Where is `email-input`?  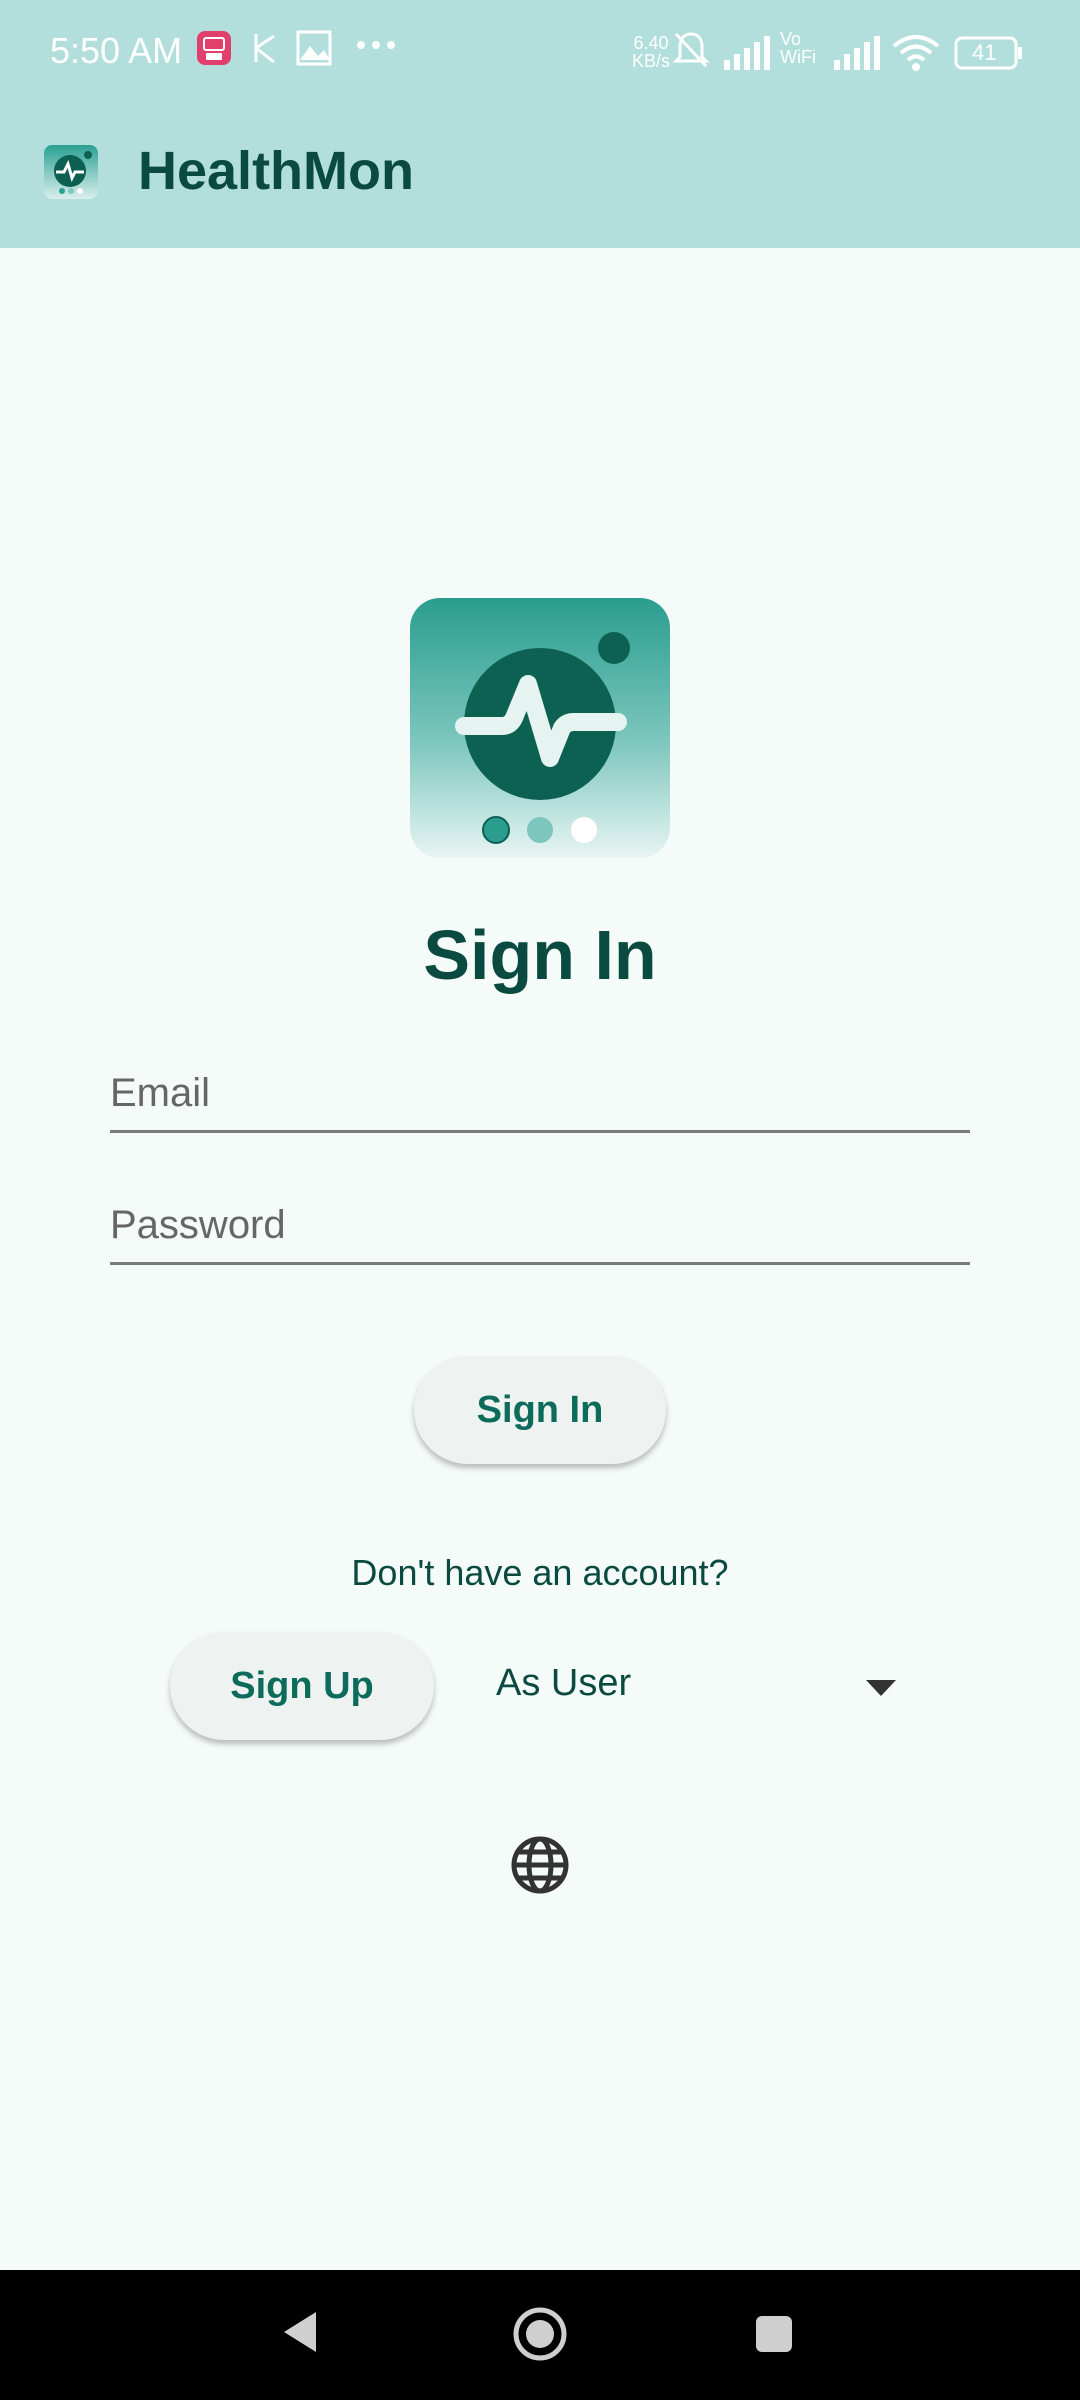 email-input is located at coordinates (540, 1093).